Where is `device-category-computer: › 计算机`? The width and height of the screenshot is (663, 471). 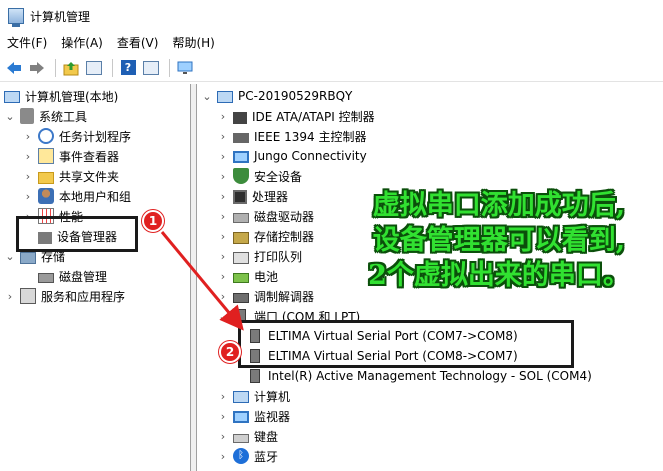 device-category-computer: › 计算机 is located at coordinates (253, 396).